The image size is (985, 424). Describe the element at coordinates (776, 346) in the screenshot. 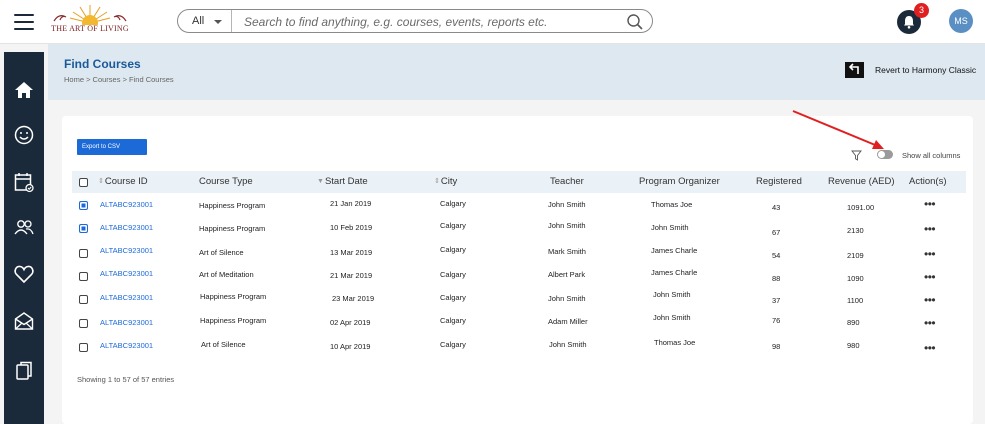

I see `registered-cell: 98` at that location.